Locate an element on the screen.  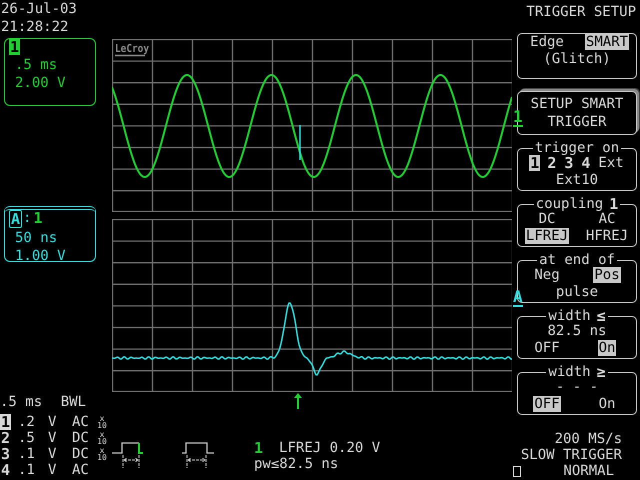
trigger-setting: LFREJ 0.20 V is located at coordinates (329, 448).